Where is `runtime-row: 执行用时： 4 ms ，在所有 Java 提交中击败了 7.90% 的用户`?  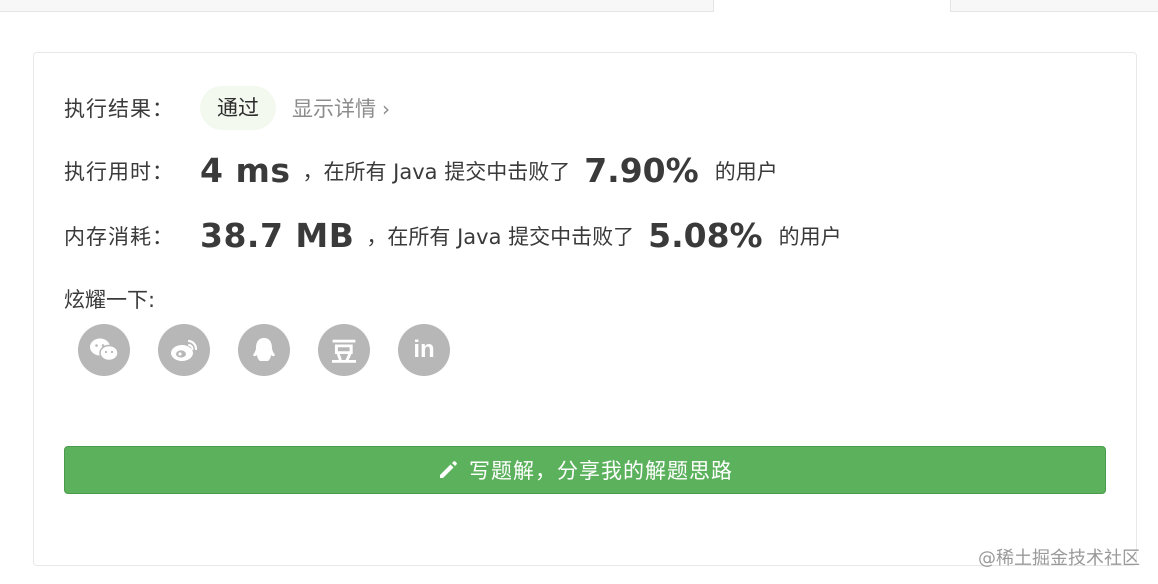 runtime-row: 执行用时： 4 ms ，在所有 Java 提交中击败了 7.90% 的用户 is located at coordinates (421, 170).